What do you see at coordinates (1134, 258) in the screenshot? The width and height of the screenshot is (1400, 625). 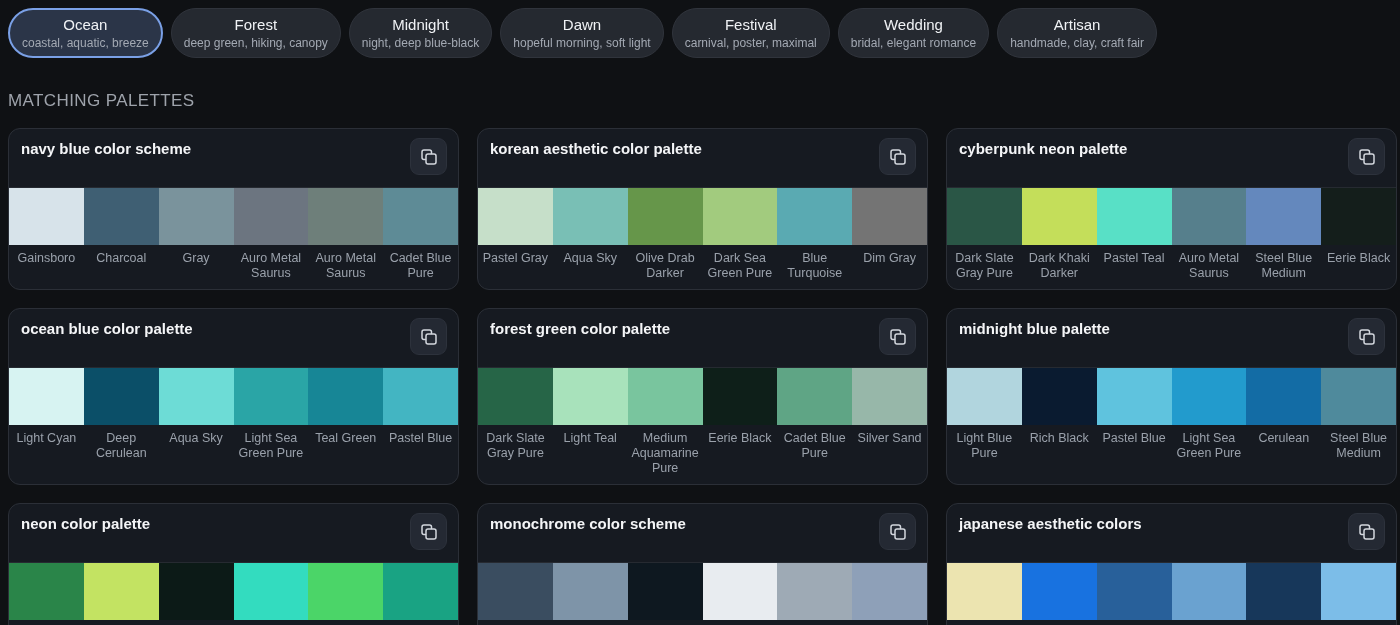 I see `color-name: Pastel Teal` at bounding box center [1134, 258].